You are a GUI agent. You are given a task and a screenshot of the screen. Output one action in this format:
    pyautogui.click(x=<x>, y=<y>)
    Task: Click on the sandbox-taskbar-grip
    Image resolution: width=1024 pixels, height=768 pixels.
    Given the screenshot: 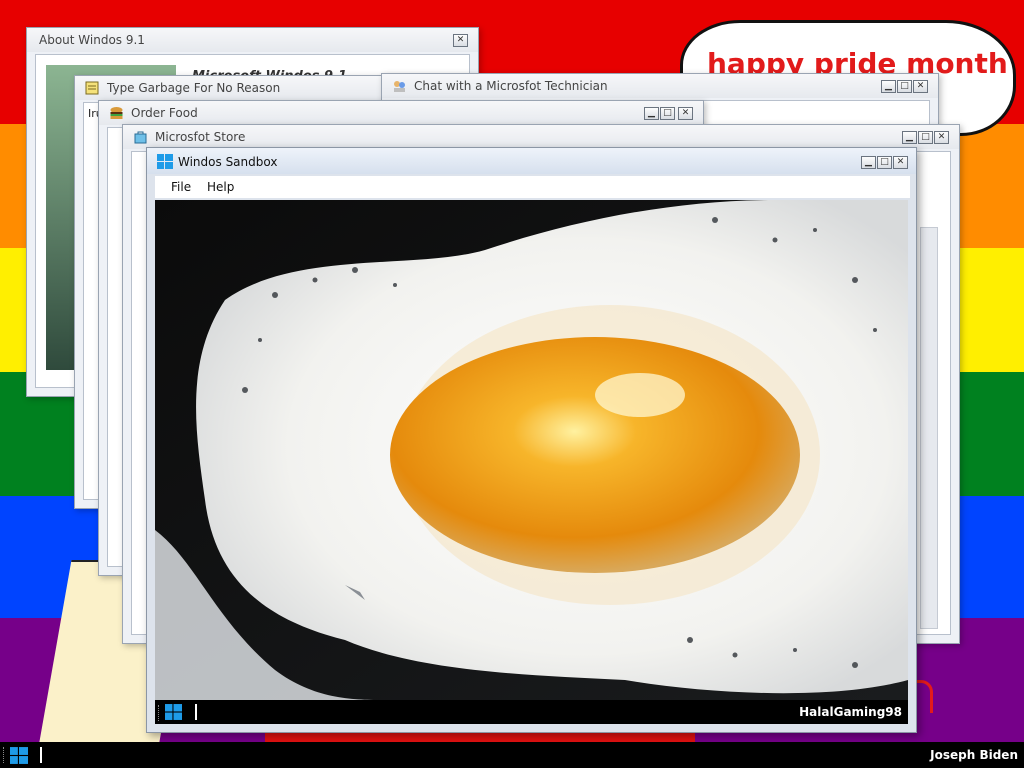 What is the action you would take?
    pyautogui.click(x=160, y=713)
    